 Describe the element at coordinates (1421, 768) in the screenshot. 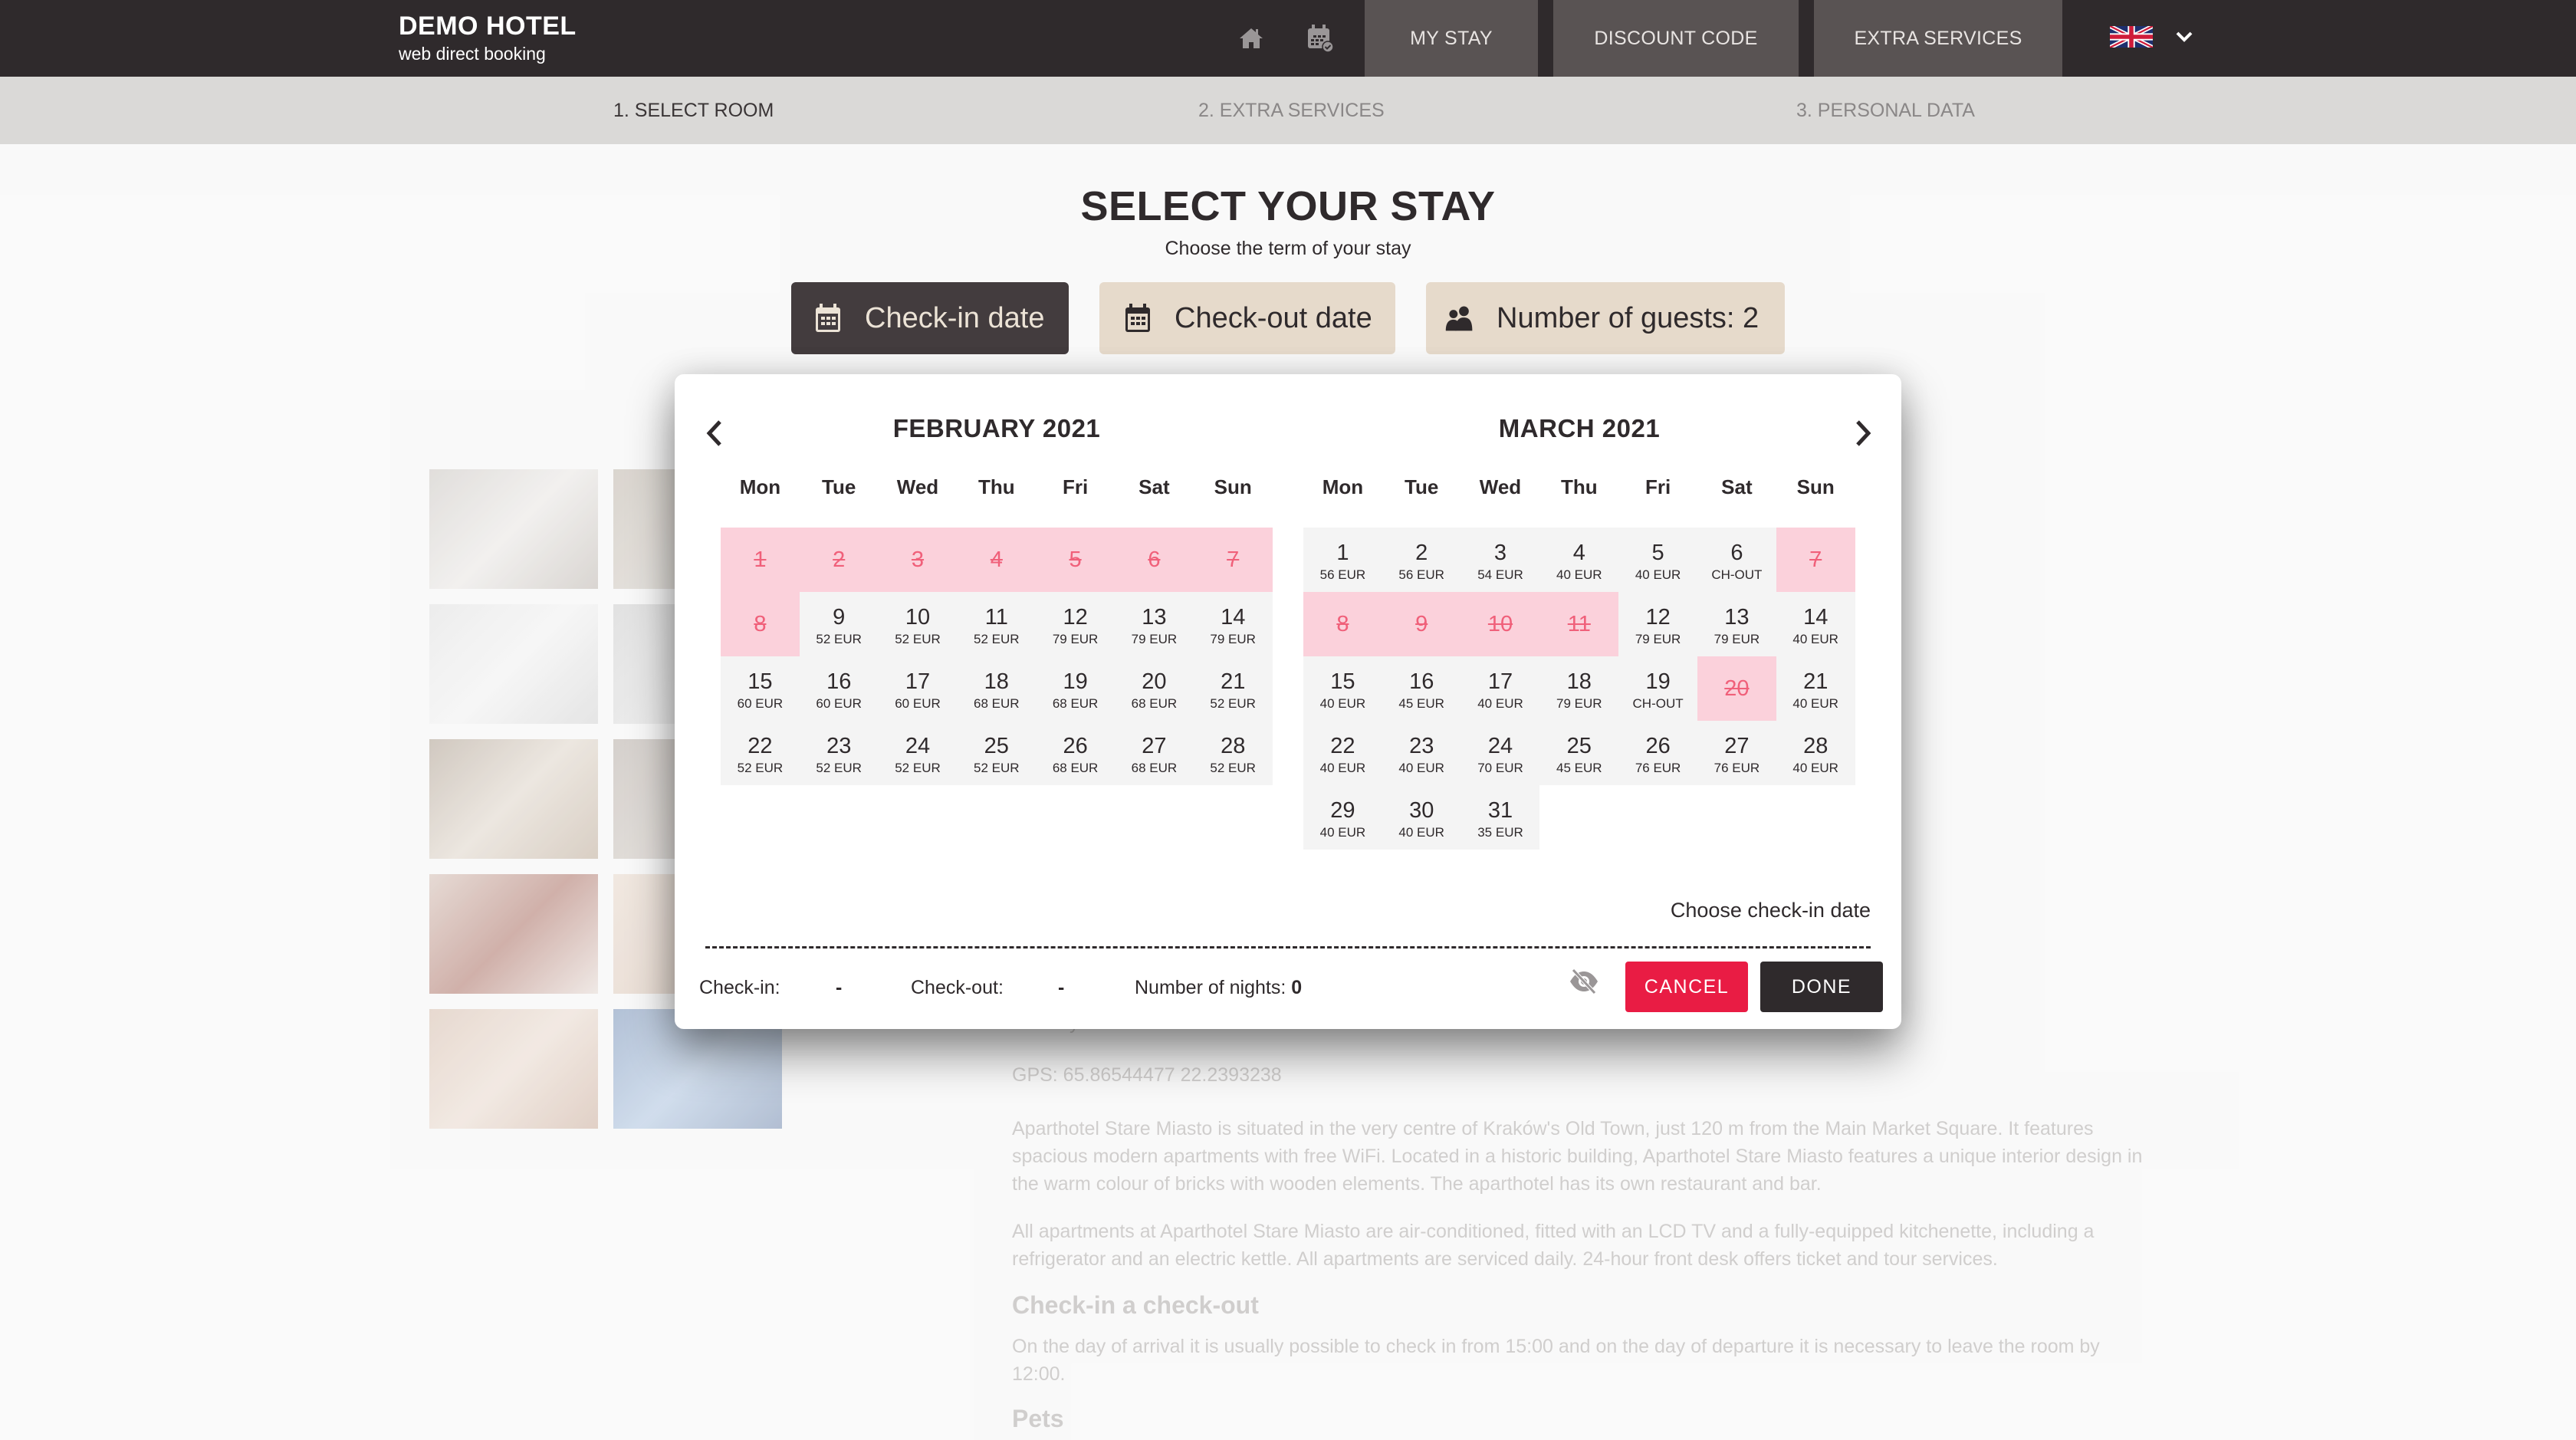

I see `day-price: 40 EUR` at that location.